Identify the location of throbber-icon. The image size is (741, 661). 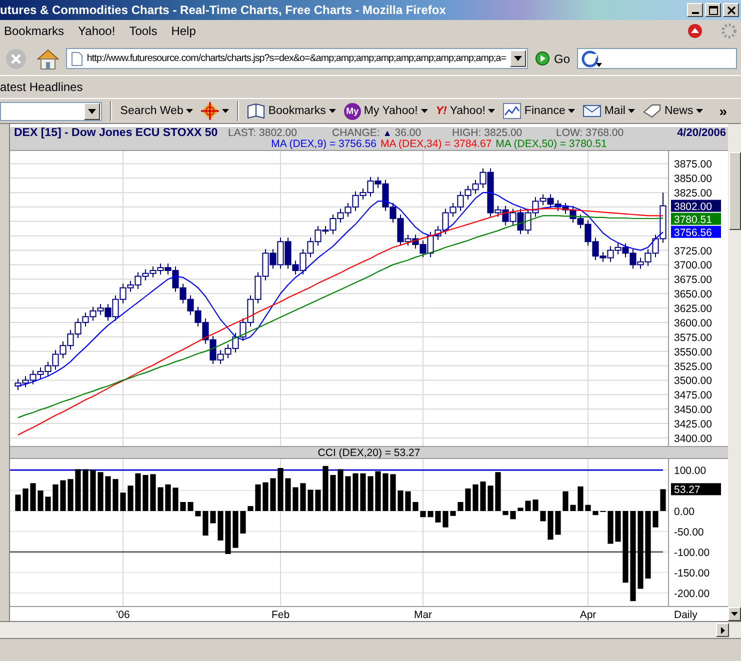
(729, 31).